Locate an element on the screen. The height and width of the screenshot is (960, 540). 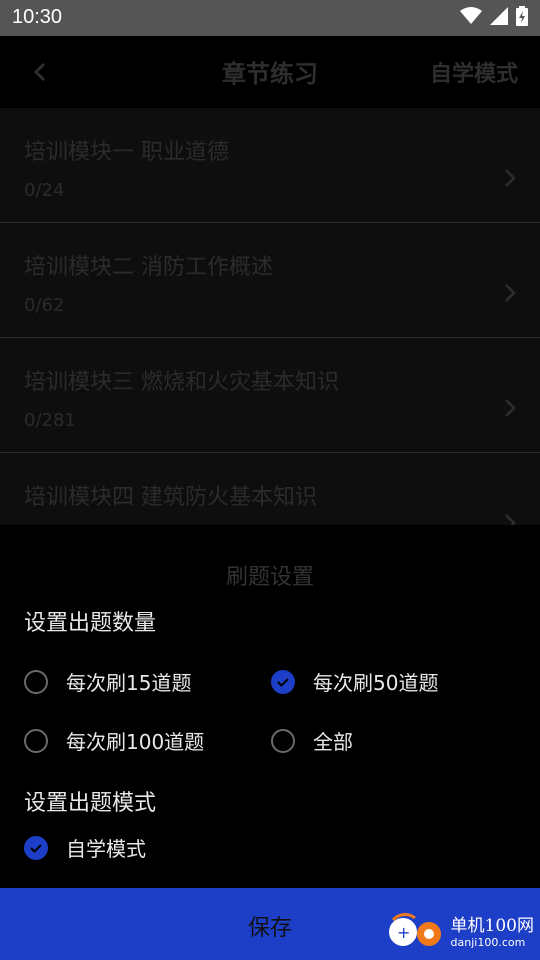
chapter-progress: 0/281 is located at coordinates (50, 420).